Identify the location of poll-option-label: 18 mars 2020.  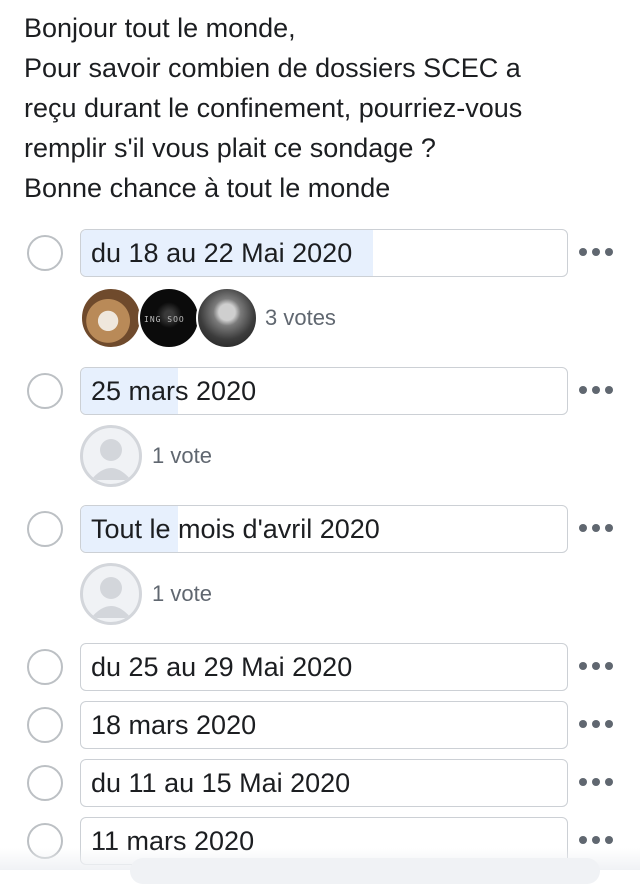
(174, 725).